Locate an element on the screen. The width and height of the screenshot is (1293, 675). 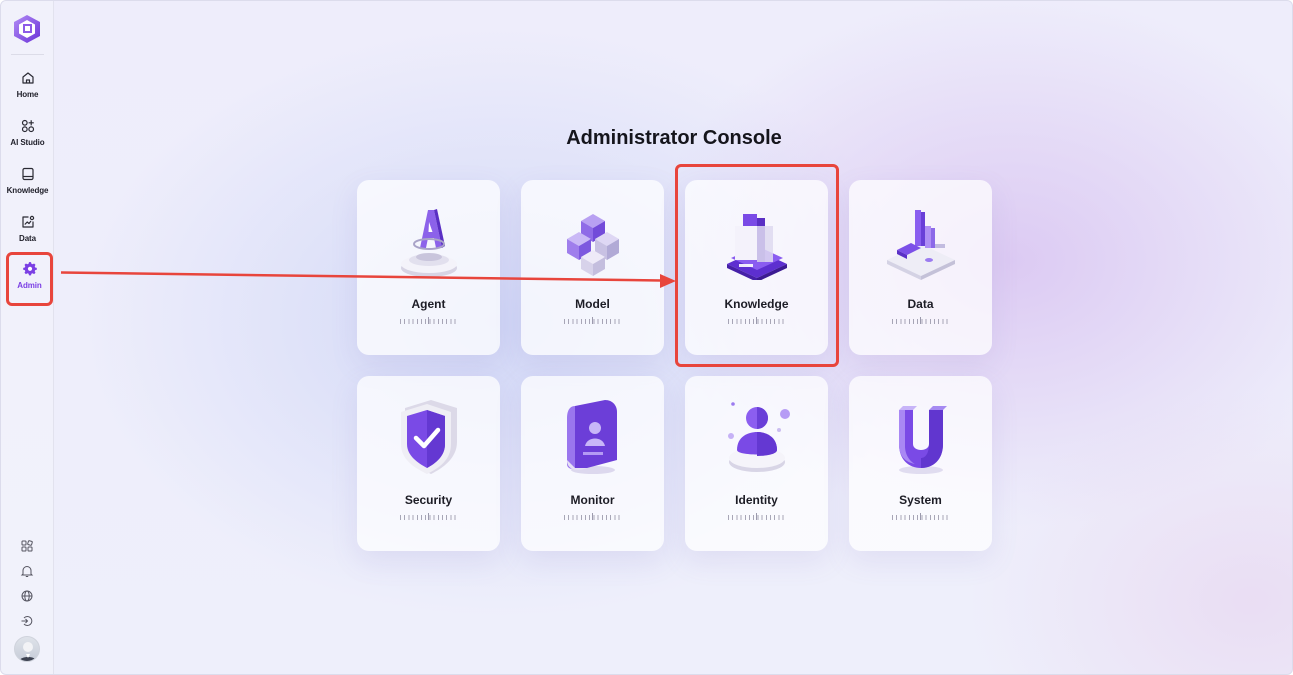
card-label: Knowledge is located at coordinates (756, 304).